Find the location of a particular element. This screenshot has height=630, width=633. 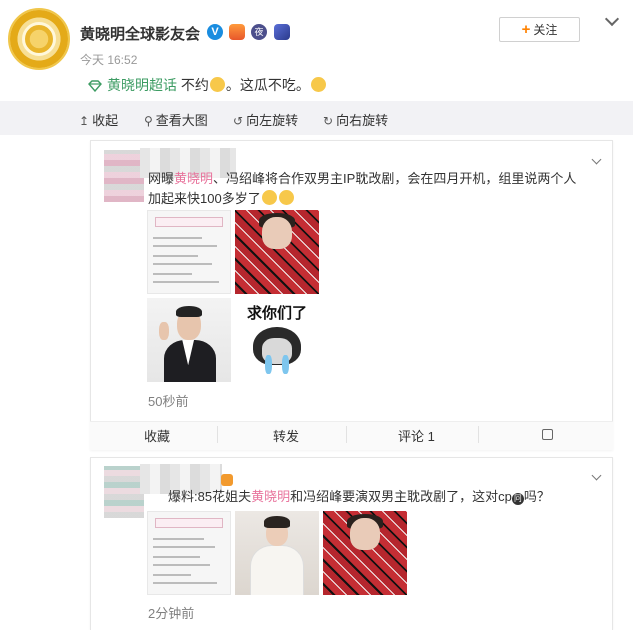

view-large-button: ⚲ 查看大图 is located at coordinates (176, 119).